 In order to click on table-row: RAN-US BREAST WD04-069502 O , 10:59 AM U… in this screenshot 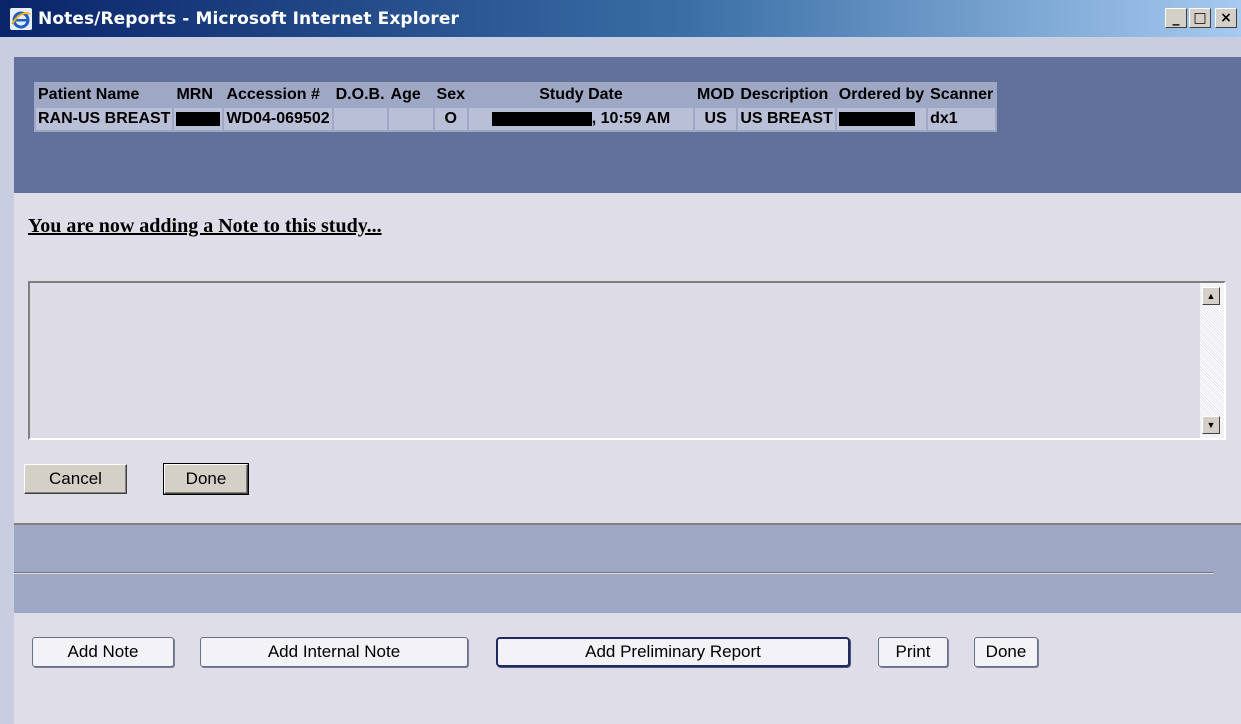, I will do `click(516, 119)`.